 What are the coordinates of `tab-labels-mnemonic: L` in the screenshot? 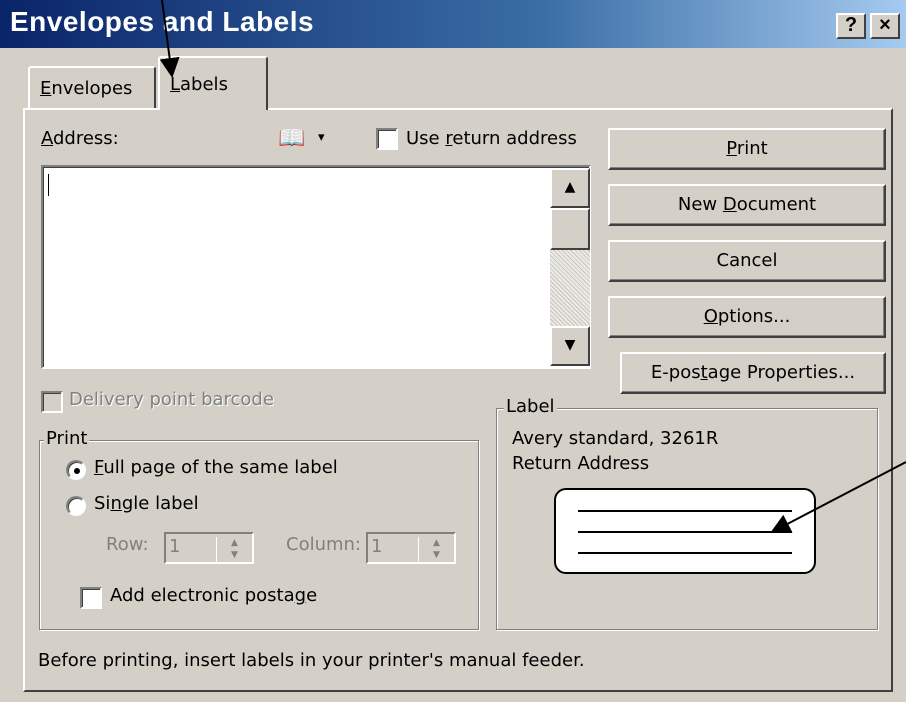 It's located at (175, 84).